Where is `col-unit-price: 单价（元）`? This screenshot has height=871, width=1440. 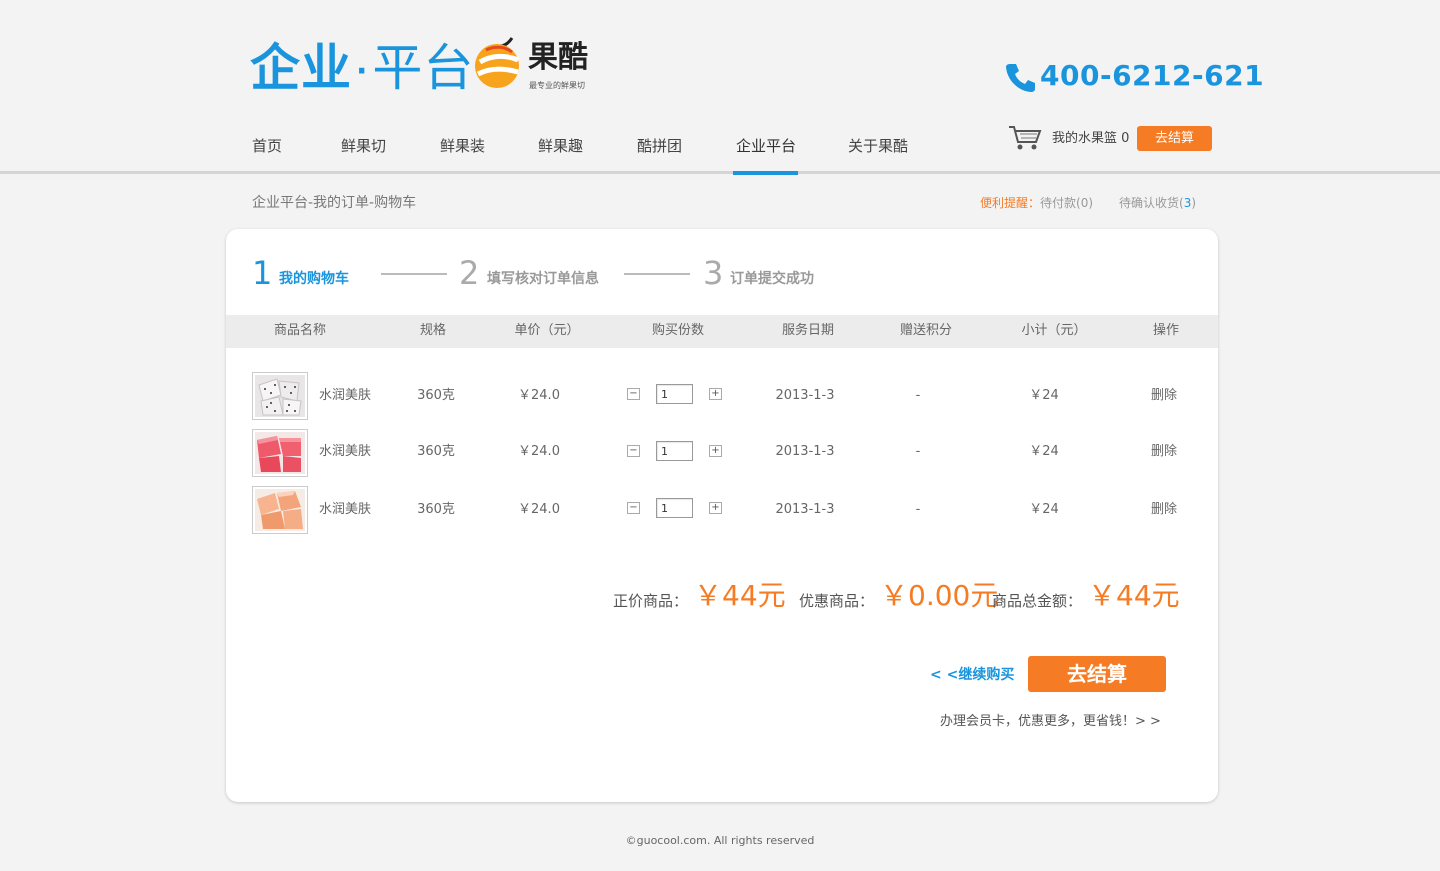
col-unit-price: 单价（元） is located at coordinates (547, 330).